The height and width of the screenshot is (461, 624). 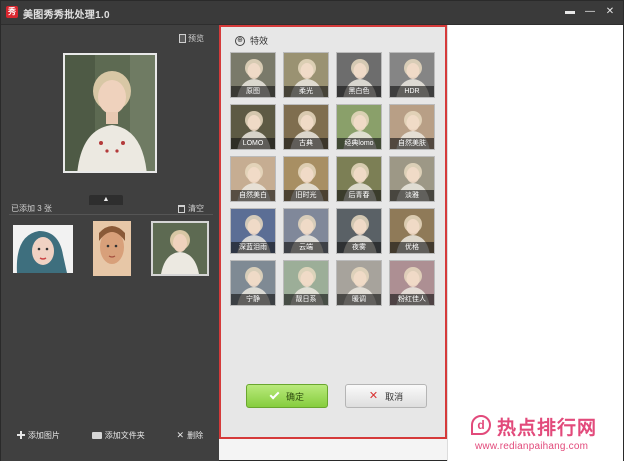 What do you see at coordinates (294, 396) in the screenshot?
I see `confirm-label: 确定` at bounding box center [294, 396].